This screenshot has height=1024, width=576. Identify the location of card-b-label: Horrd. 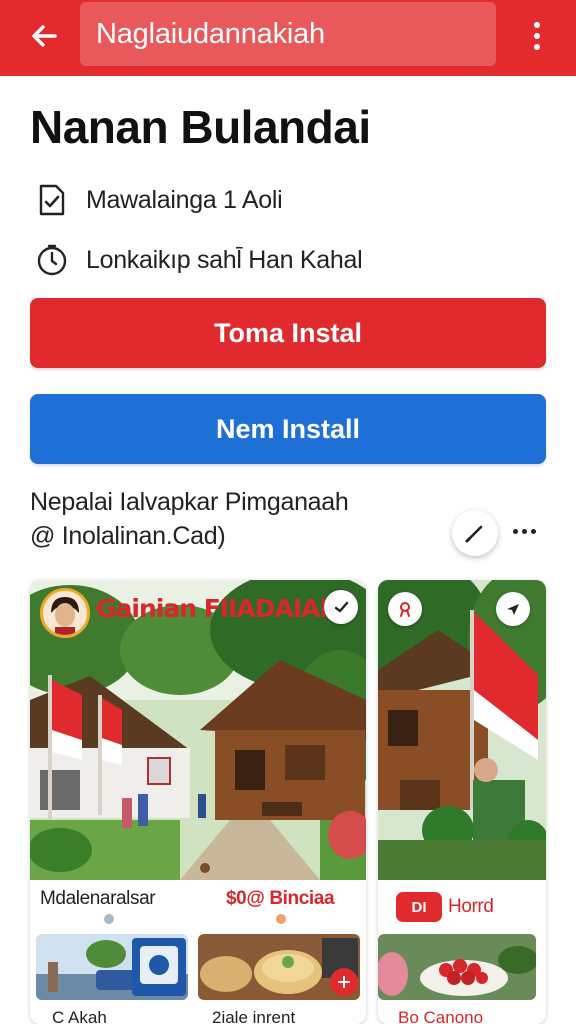
(471, 906).